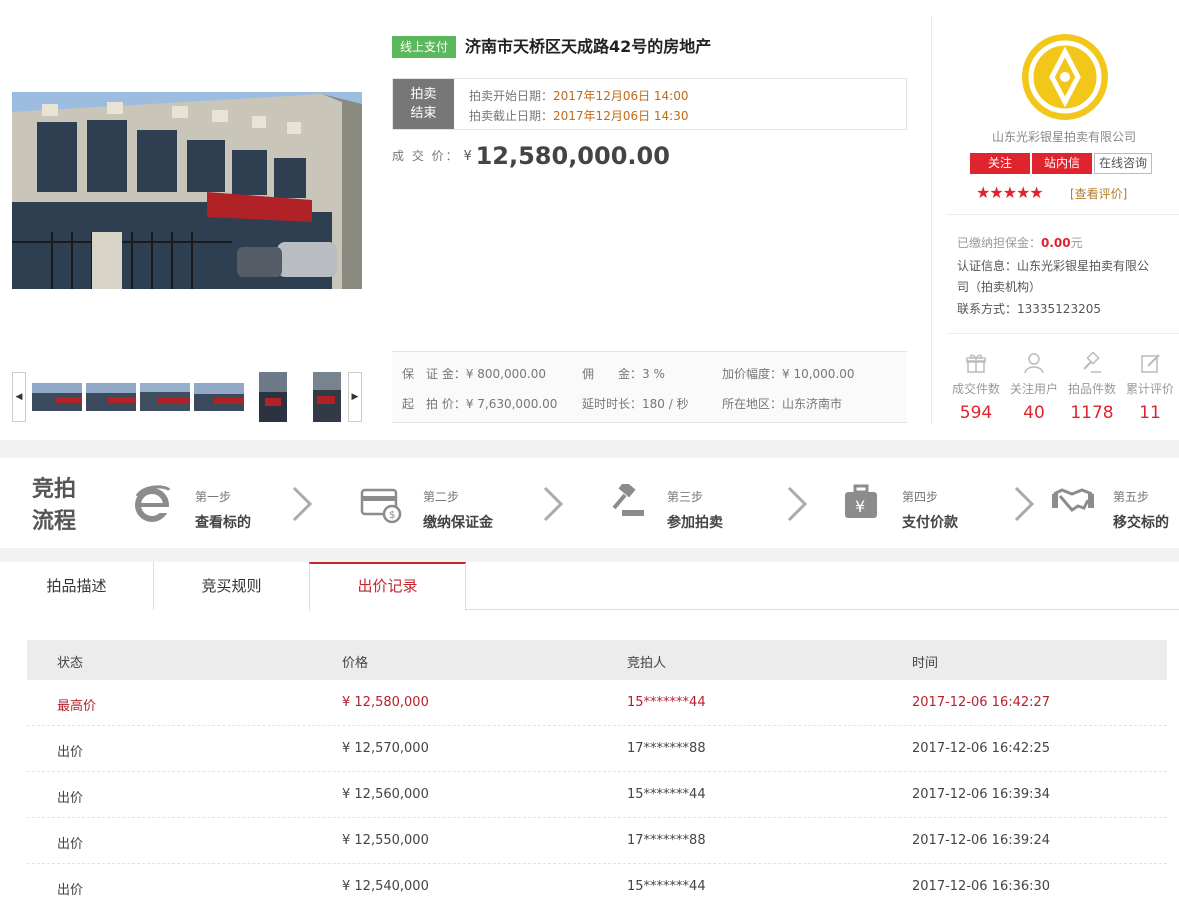  I want to click on online-payment-tag: 线上支付, so click(424, 47).